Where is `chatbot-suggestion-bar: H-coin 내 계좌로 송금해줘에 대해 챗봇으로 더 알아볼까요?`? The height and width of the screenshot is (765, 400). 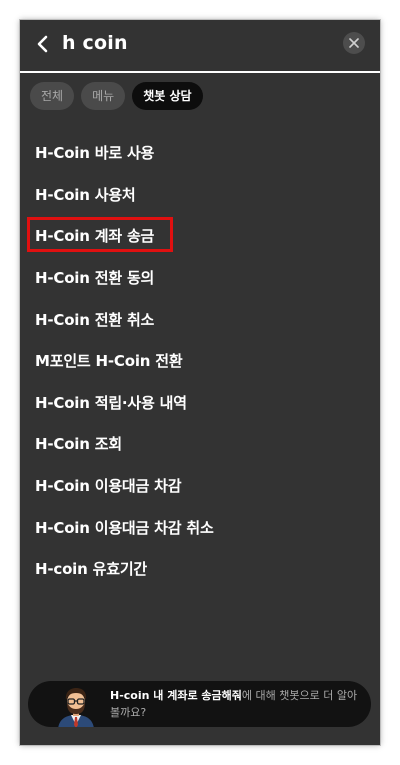
chatbot-suggestion-bar: H-coin 내 계좌로 송금해줘에 대해 챗봇으로 더 알아볼까요? is located at coordinates (199, 704).